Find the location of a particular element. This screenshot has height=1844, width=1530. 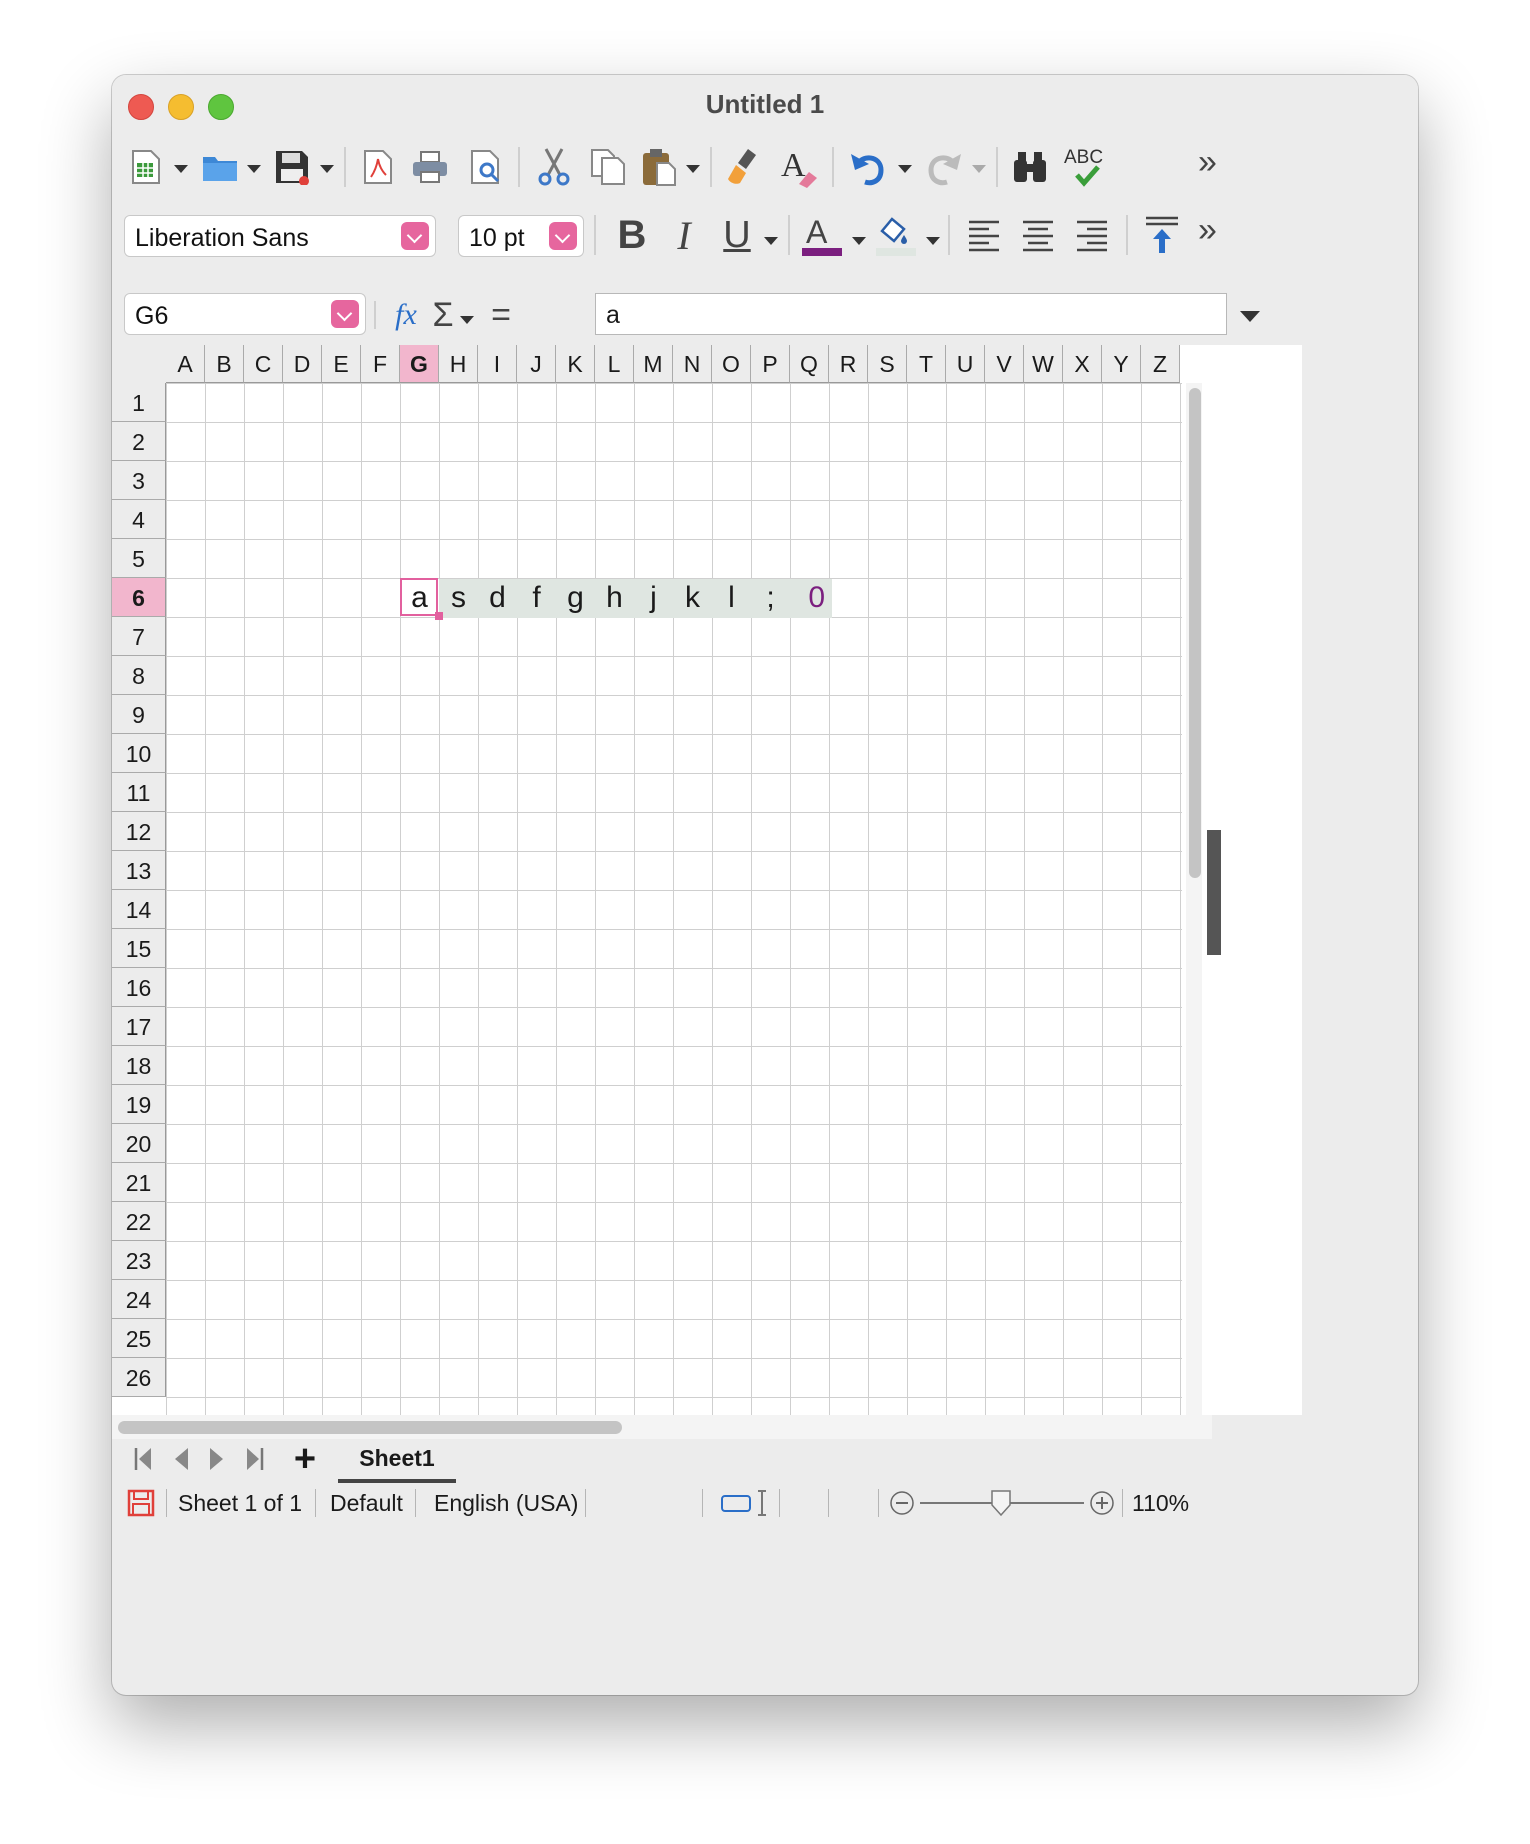

row-header-2: 2 is located at coordinates (139, 441).